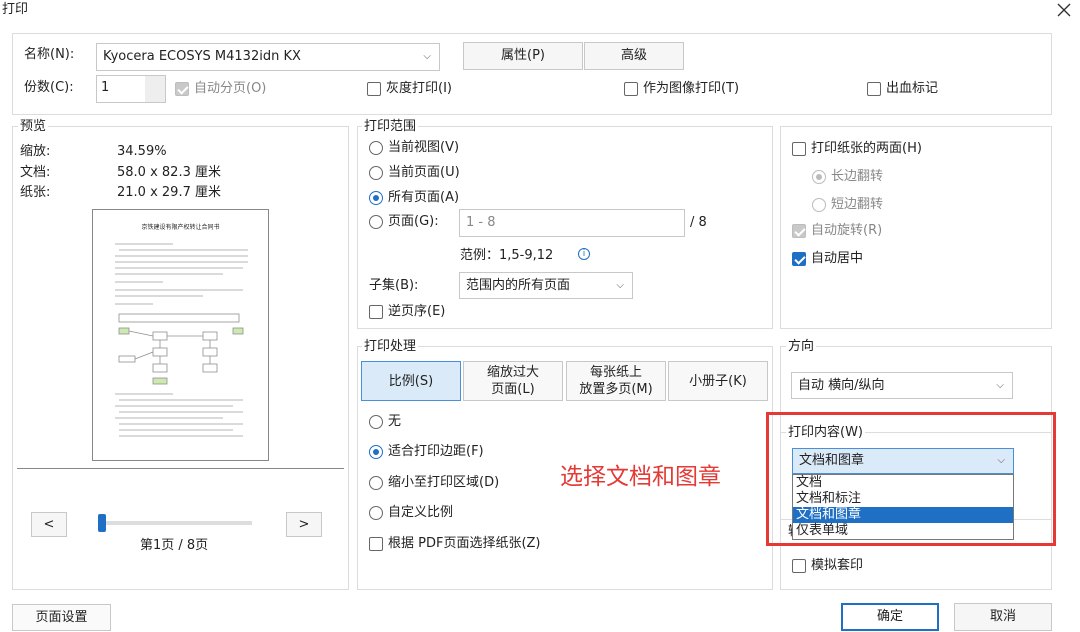  I want to click on reverse-order-checkbox: 逆页序(E), so click(407, 312).